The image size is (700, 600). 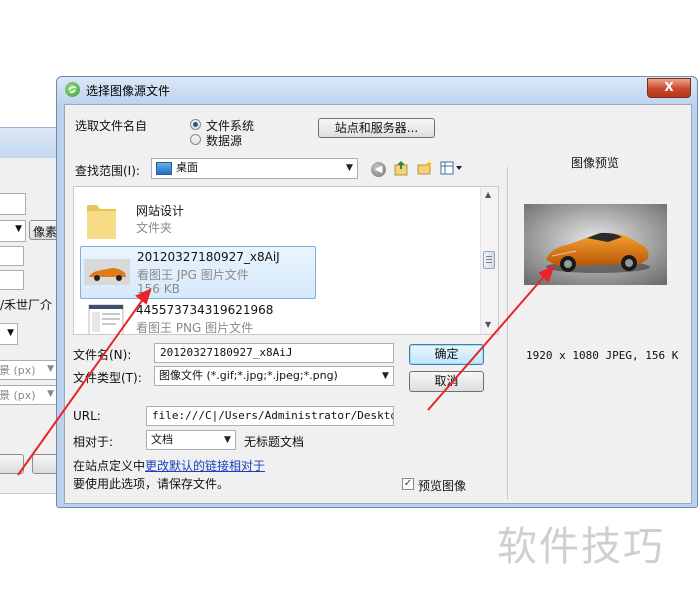 What do you see at coordinates (581, 547) in the screenshot?
I see `watermark-text: 软件技巧` at bounding box center [581, 547].